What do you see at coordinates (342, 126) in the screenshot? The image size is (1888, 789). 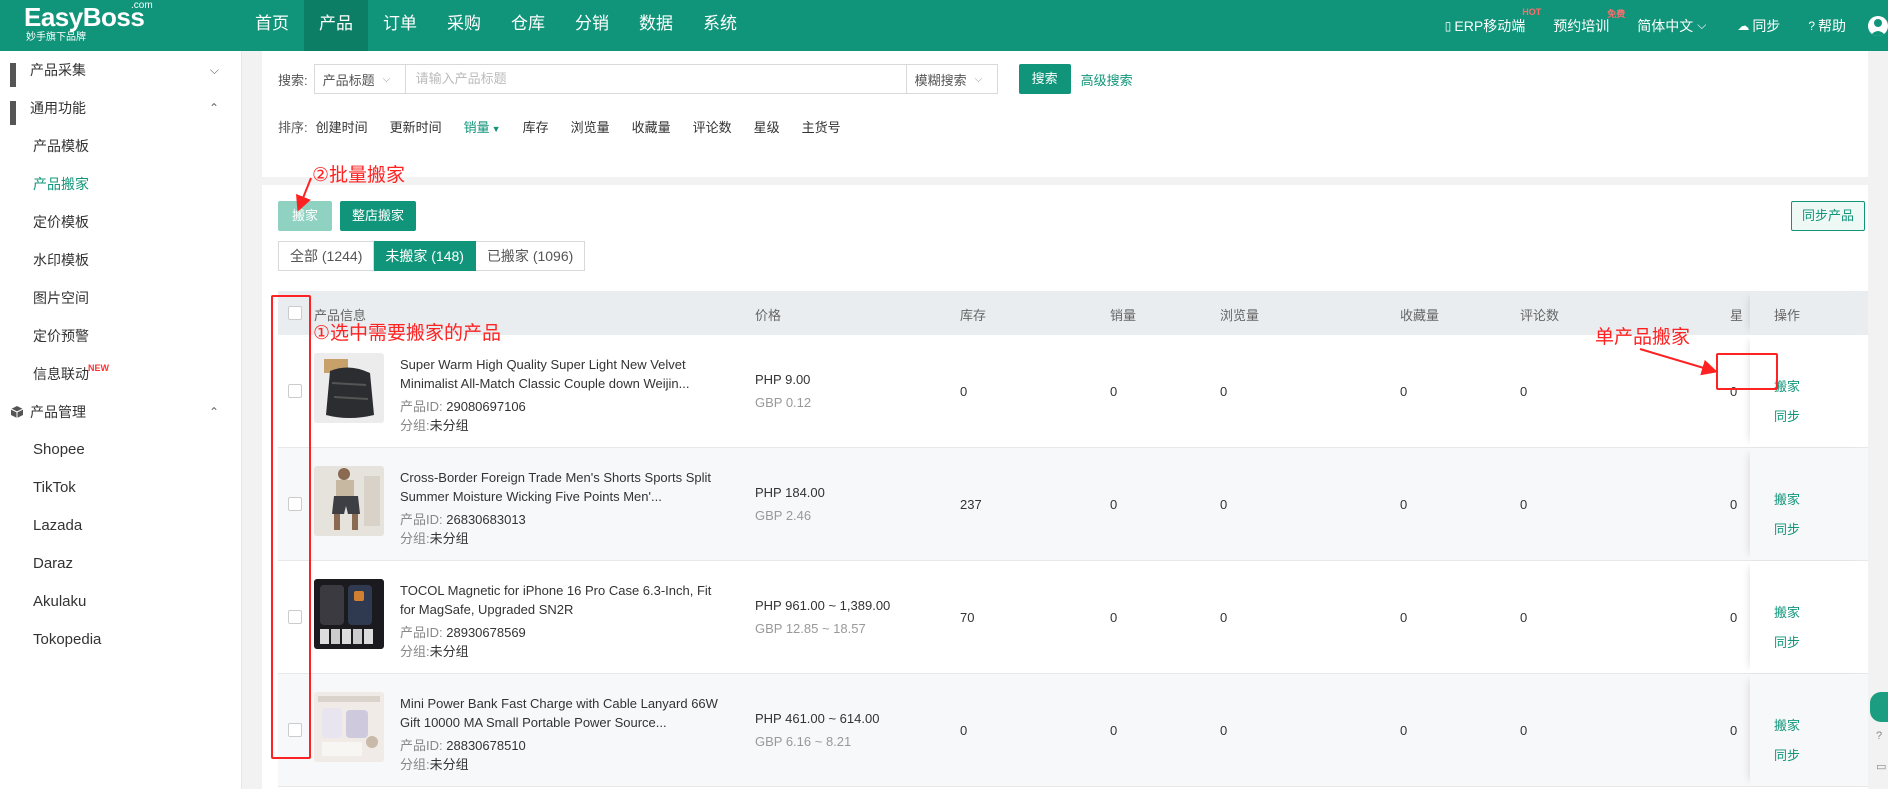 I see `sort-created: 创建时间` at bounding box center [342, 126].